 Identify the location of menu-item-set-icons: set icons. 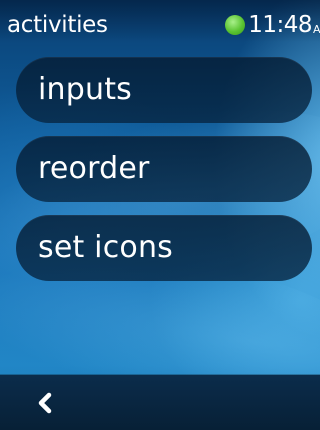
(164, 248).